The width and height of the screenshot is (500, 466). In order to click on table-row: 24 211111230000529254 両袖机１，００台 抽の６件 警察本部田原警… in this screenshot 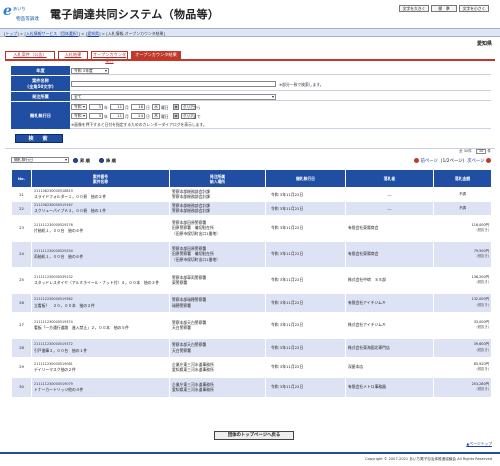, I will do `click(251, 254)`.